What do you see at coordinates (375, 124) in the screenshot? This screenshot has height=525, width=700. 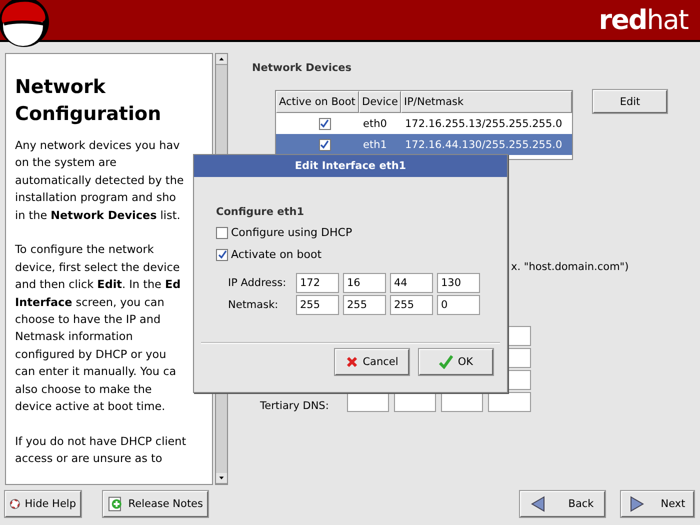 I see `table-cell-text: eth0` at bounding box center [375, 124].